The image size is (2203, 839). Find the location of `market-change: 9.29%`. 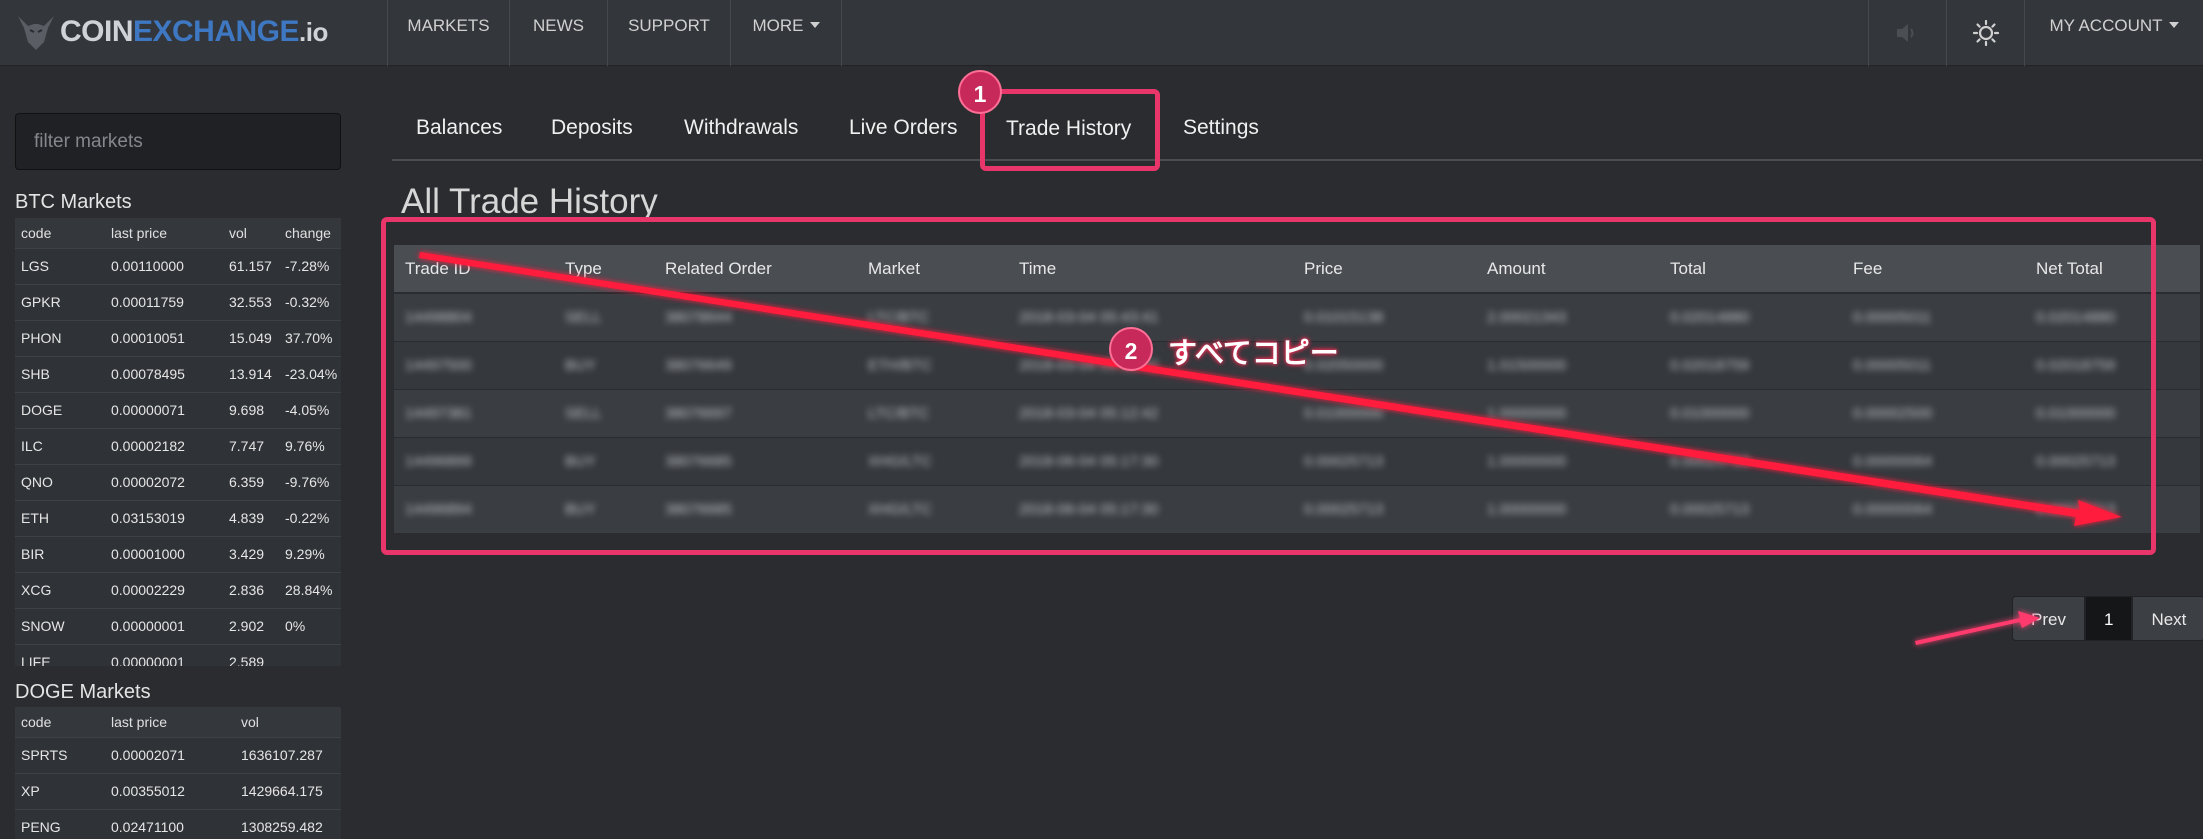

market-change: 9.29% is located at coordinates (310, 553).